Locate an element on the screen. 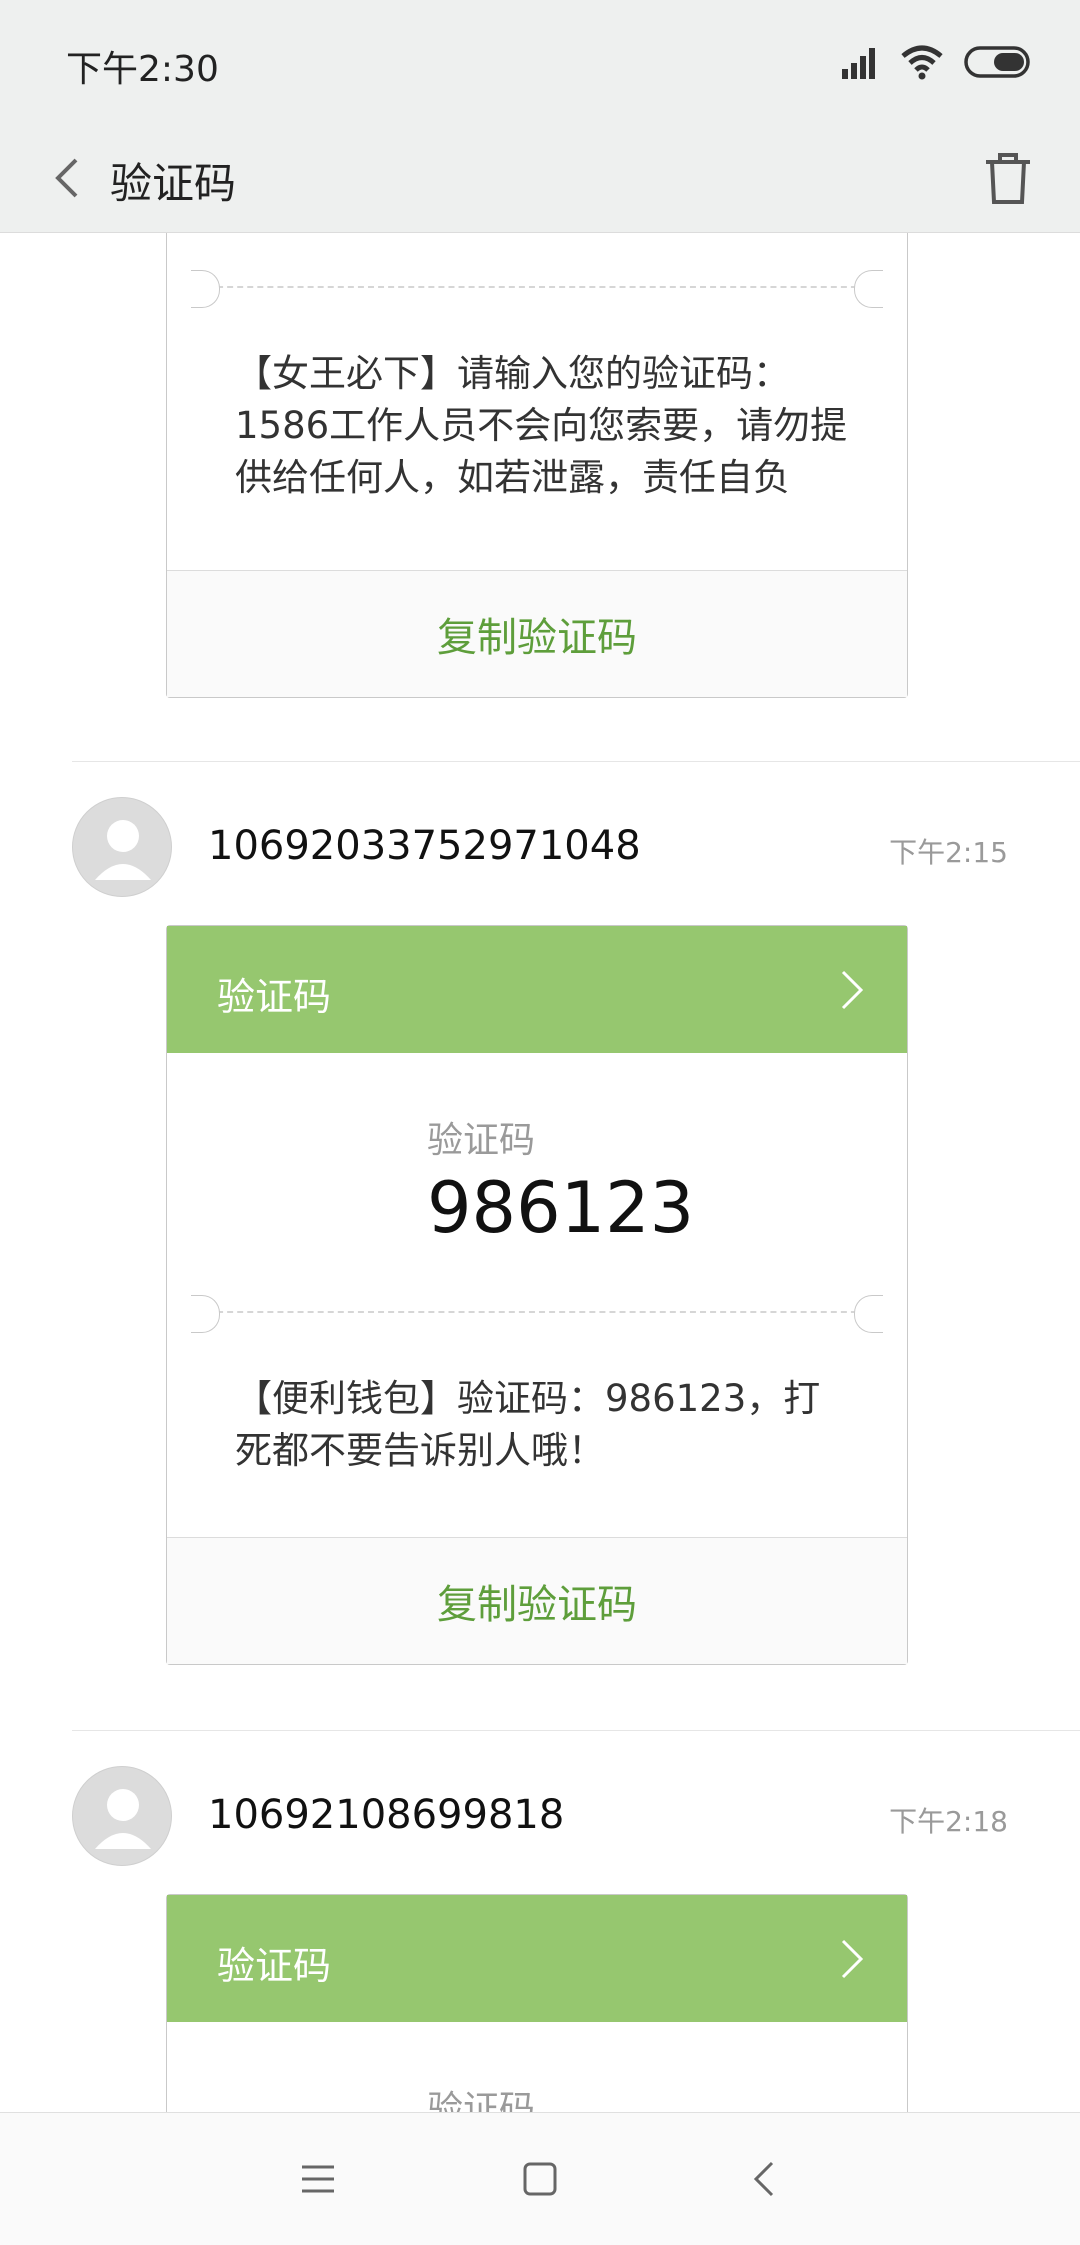 The width and height of the screenshot is (1080, 2245). code-area is located at coordinates (537, 259).